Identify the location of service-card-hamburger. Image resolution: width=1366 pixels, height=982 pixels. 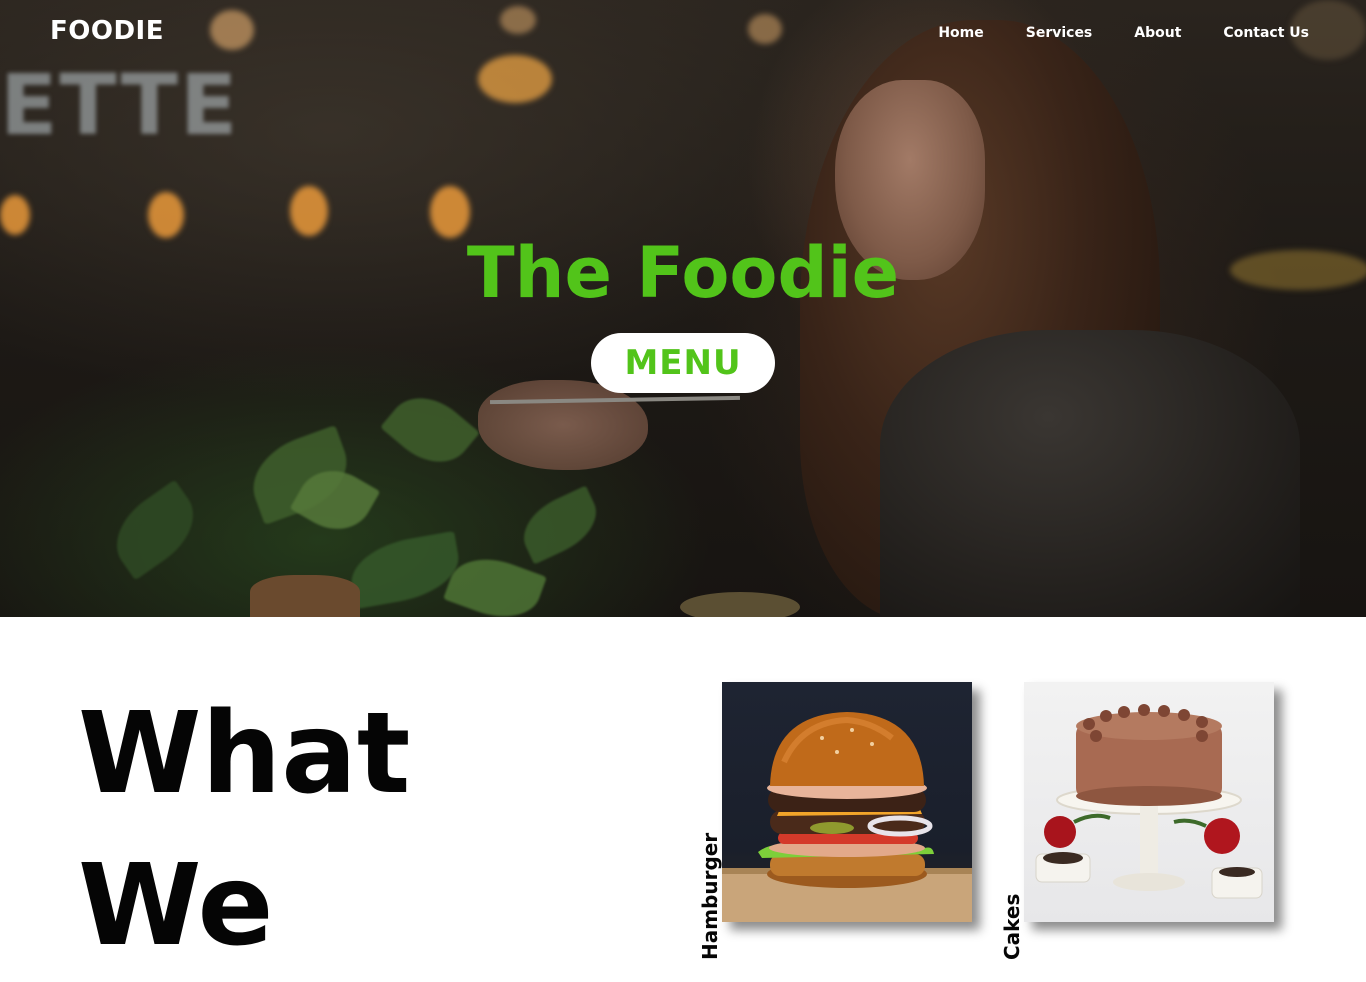
(847, 802).